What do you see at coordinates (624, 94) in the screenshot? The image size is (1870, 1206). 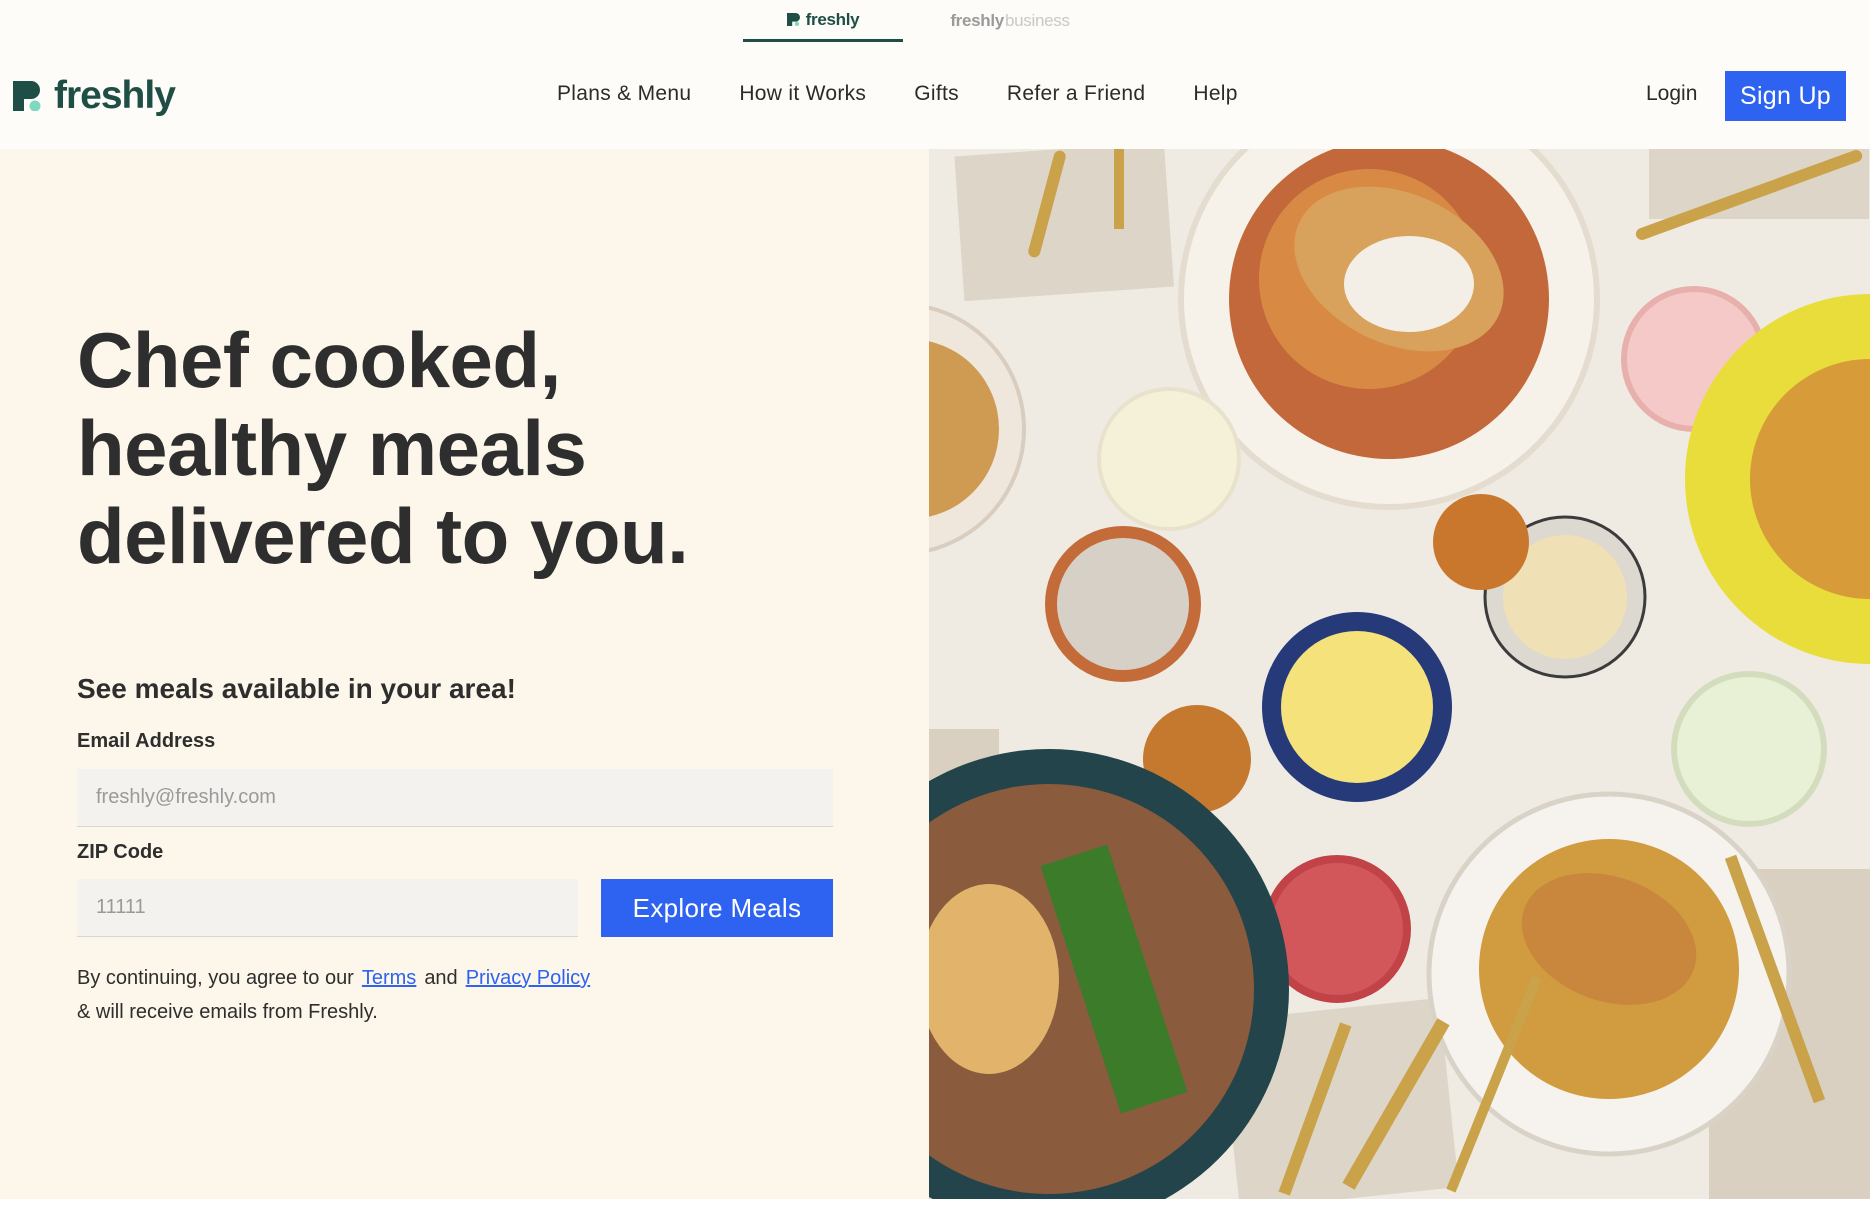 I see `nav-plans-menu: Plans & Menu` at bounding box center [624, 94].